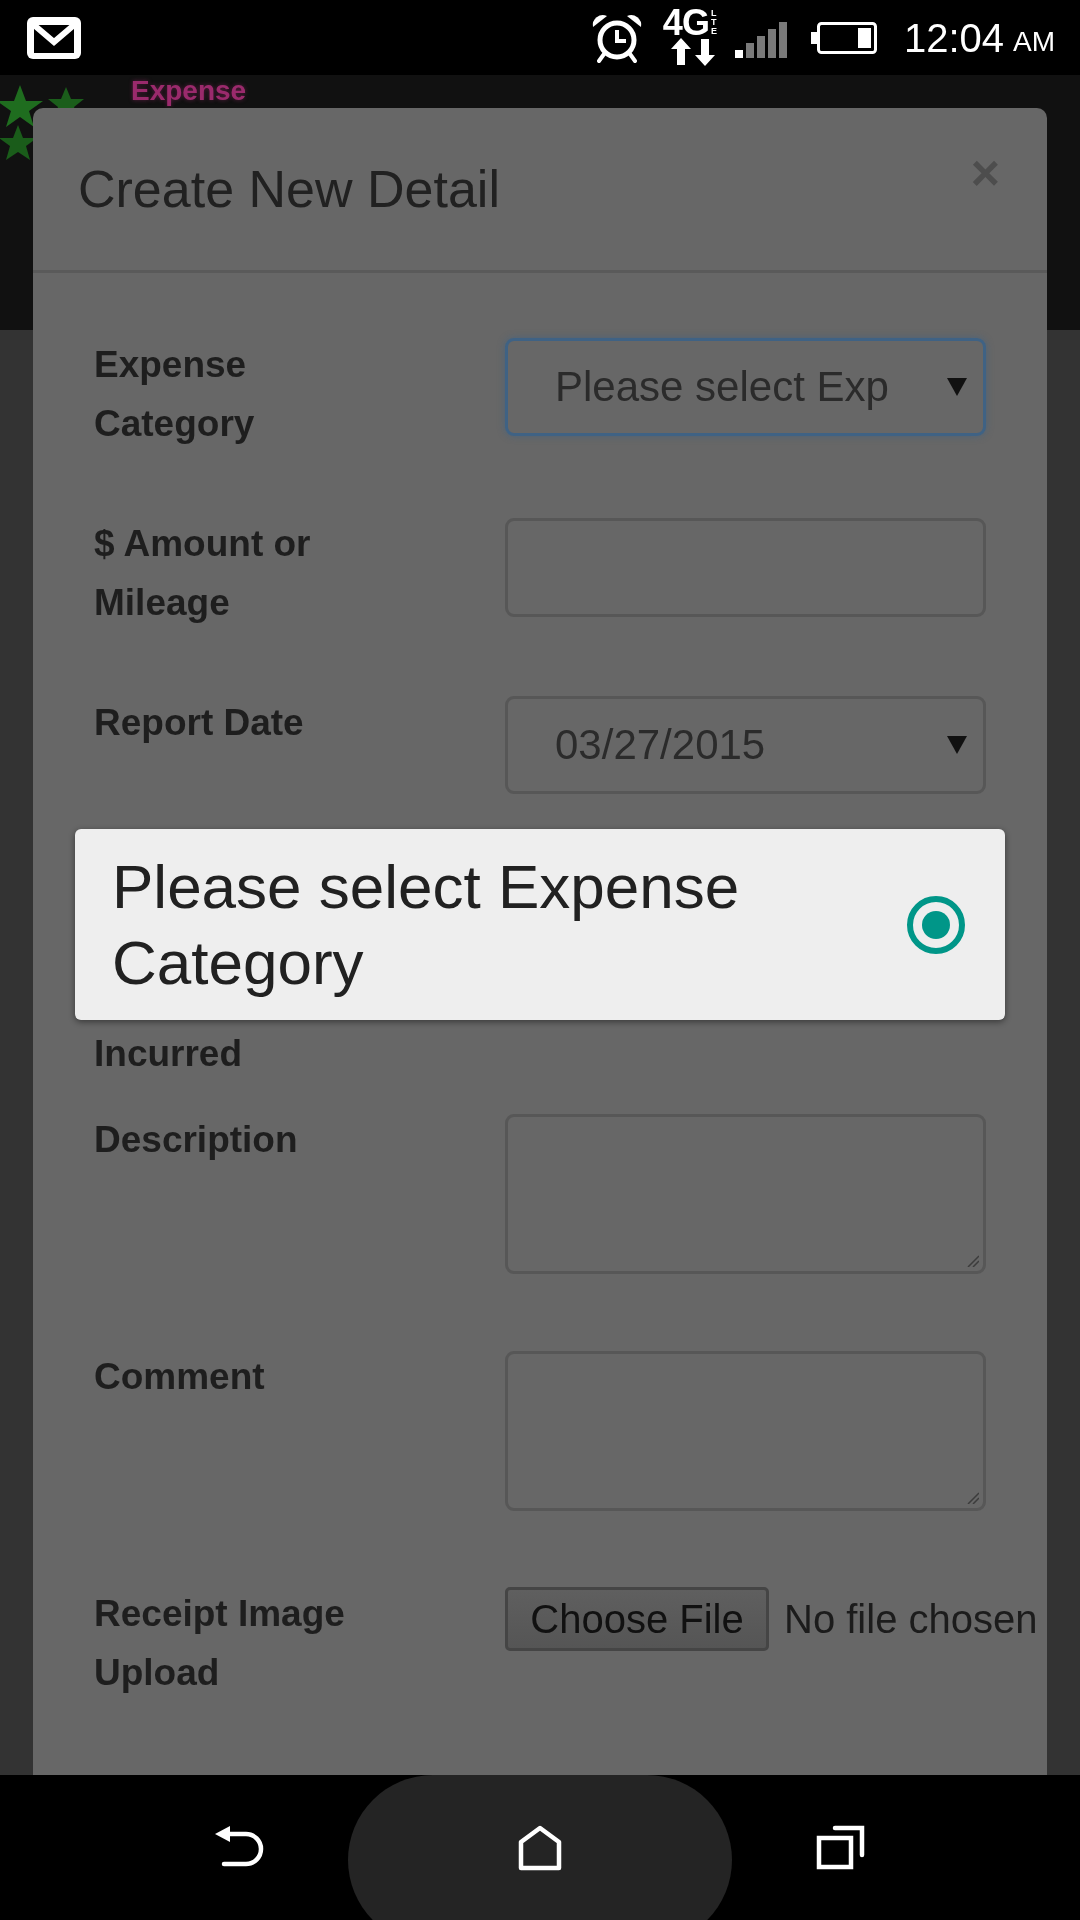 The height and width of the screenshot is (1920, 1080). What do you see at coordinates (1034, 41) in the screenshot?
I see `clock-period: AM` at bounding box center [1034, 41].